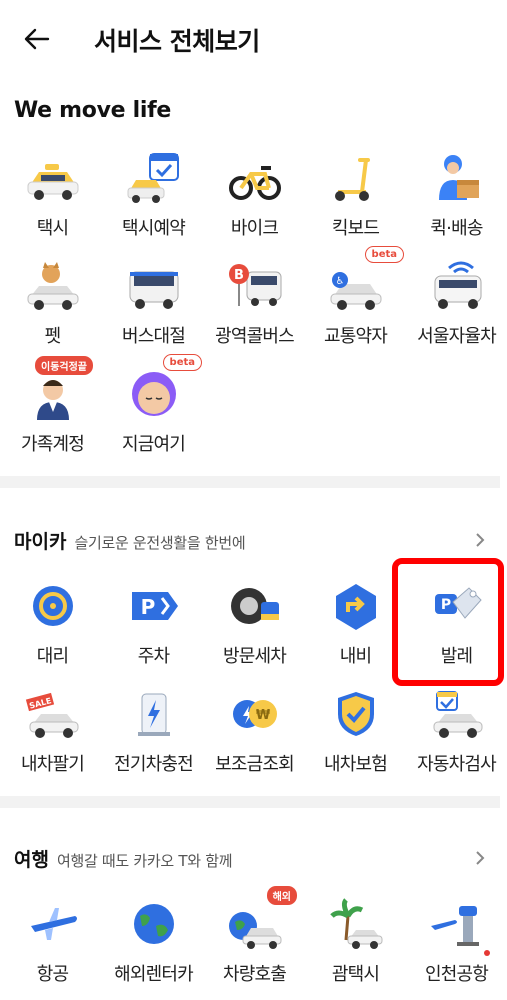 The width and height of the screenshot is (507, 1000). What do you see at coordinates (457, 714) in the screenshot?
I see `car-inspection-icon` at bounding box center [457, 714].